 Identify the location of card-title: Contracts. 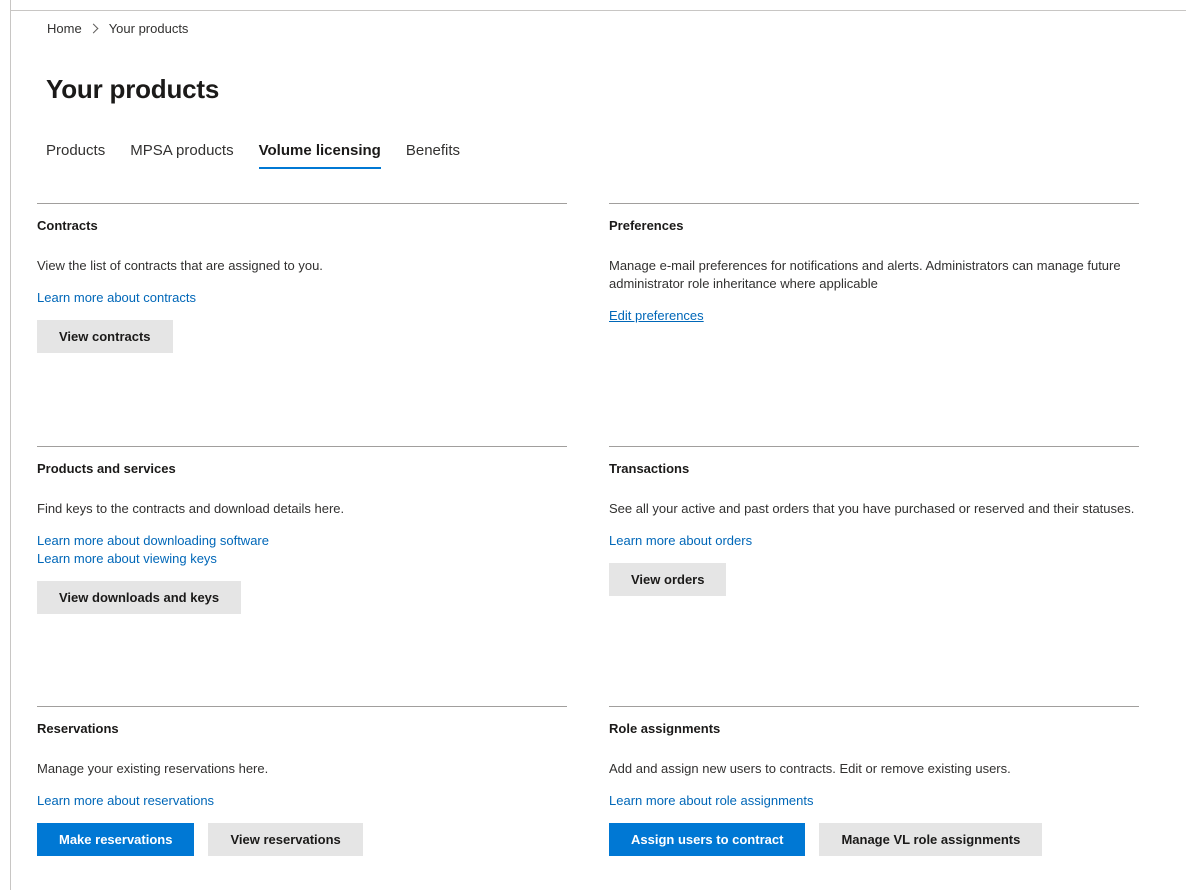
(67, 225).